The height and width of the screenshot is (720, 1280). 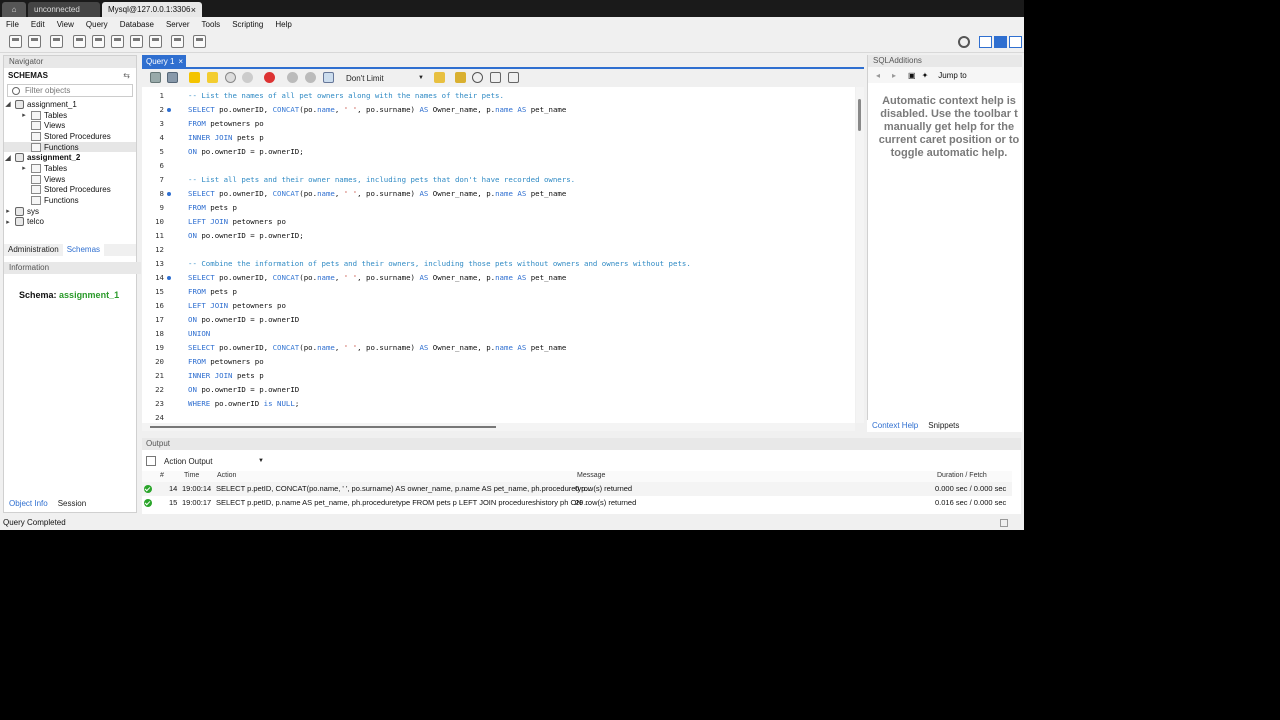 I want to click on schema-assignment-2: ◢ assignment_2, so click(x=70, y=157).